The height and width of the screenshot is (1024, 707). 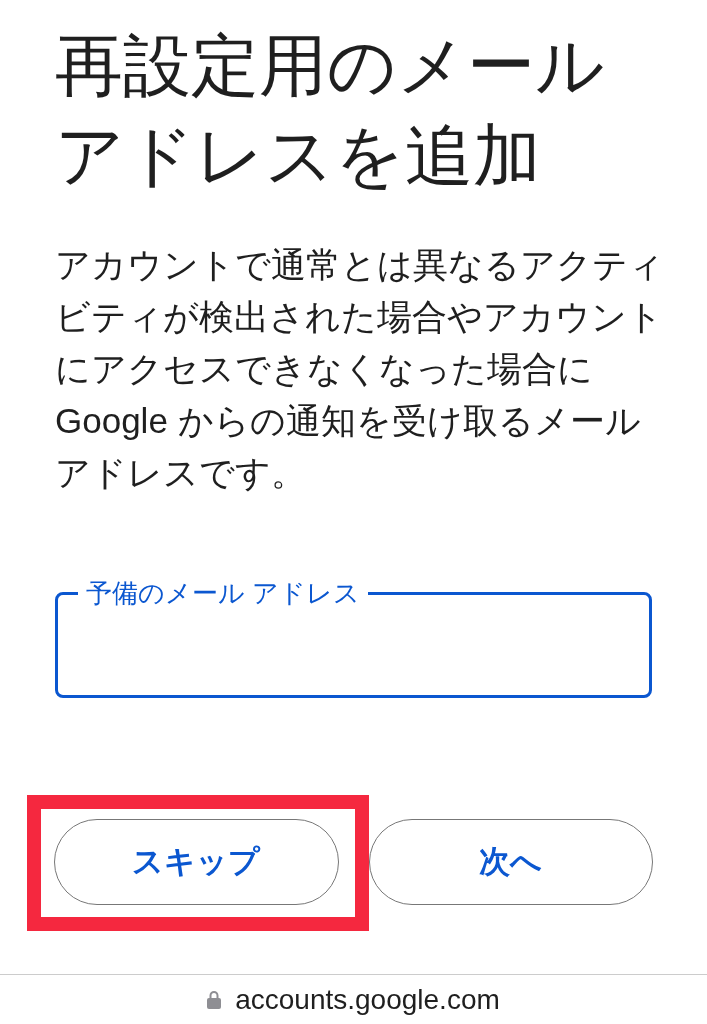 What do you see at coordinates (223, 593) in the screenshot?
I see `field-label: 予備のメール アドレス` at bounding box center [223, 593].